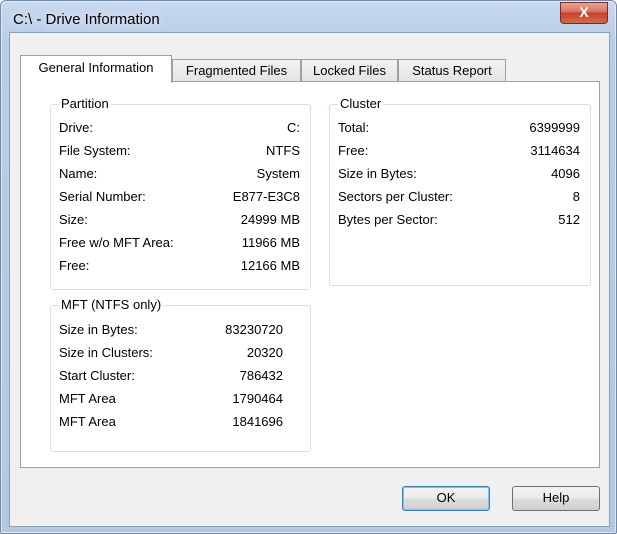  I want to click on tab-fragmented-files: Fragmented Files, so click(236, 70).